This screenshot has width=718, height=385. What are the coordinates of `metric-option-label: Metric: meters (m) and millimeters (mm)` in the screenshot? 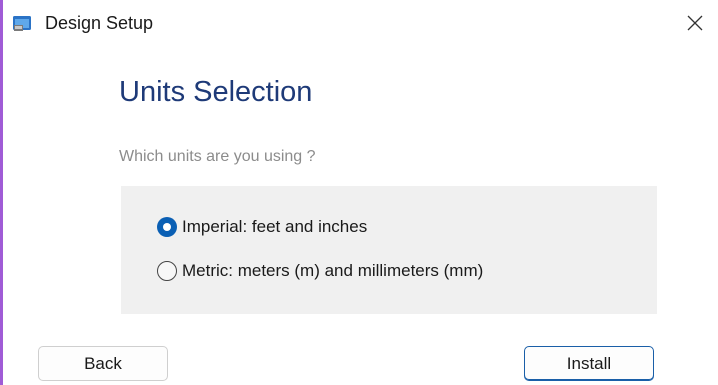 It's located at (333, 270).